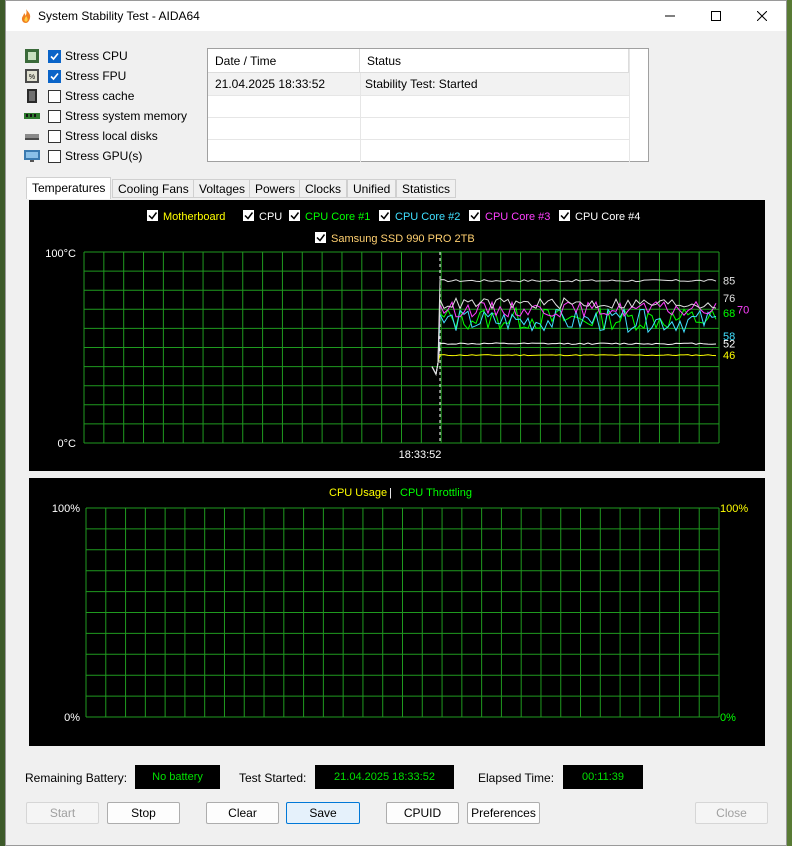 The height and width of the screenshot is (846, 792). Describe the element at coordinates (358, 493) in the screenshot. I see `legend-cpu-usage: CPU Usage` at that location.